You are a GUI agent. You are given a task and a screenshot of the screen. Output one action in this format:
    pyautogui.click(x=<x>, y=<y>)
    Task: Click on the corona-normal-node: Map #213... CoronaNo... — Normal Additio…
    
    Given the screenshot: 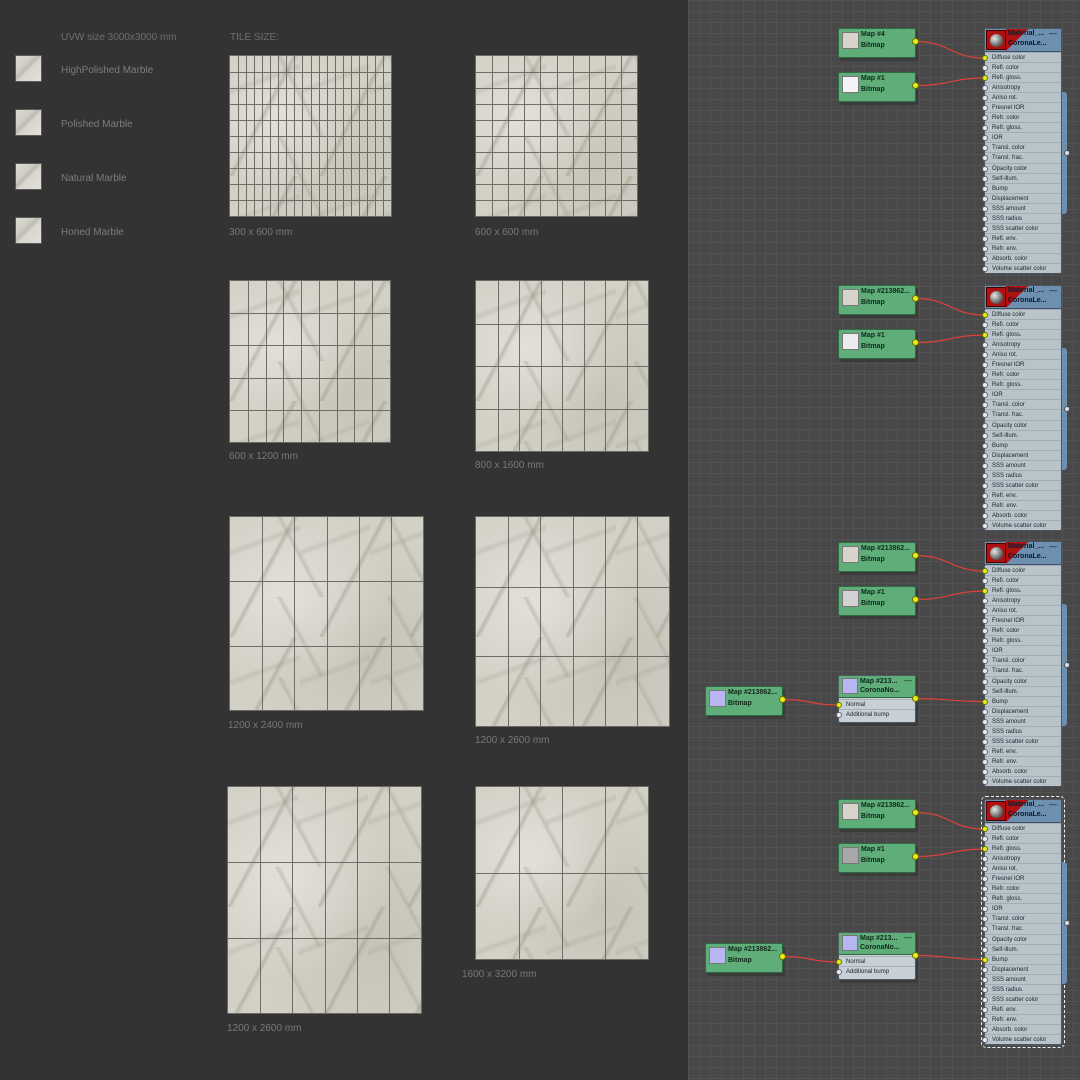 What is the action you would take?
    pyautogui.click(x=877, y=699)
    